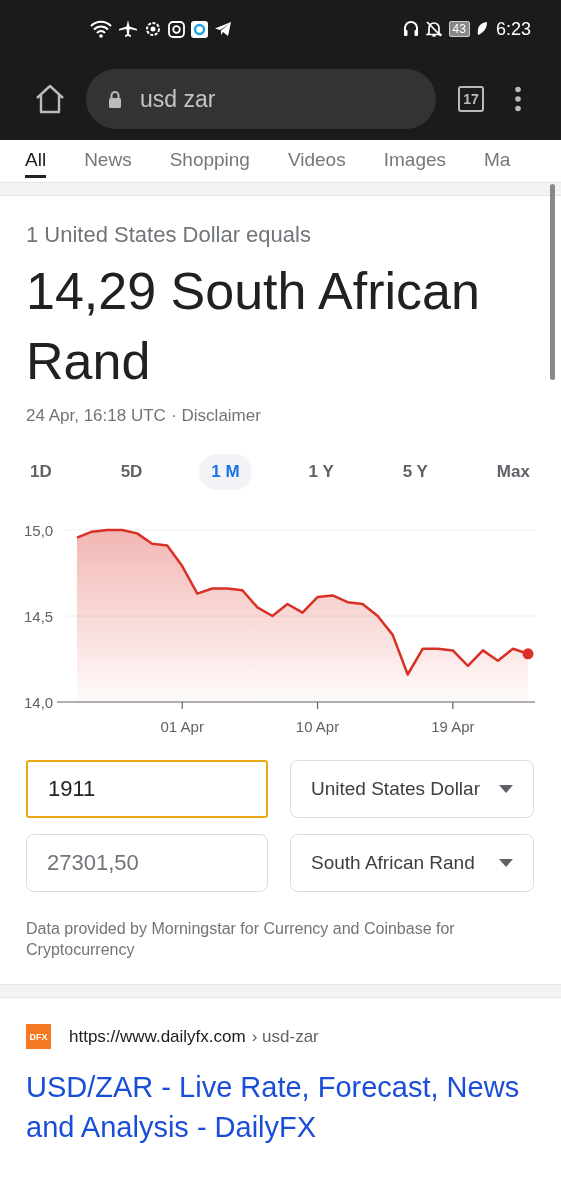 Image resolution: width=561 pixels, height=1200 pixels. I want to click on camera-icon, so click(176, 29).